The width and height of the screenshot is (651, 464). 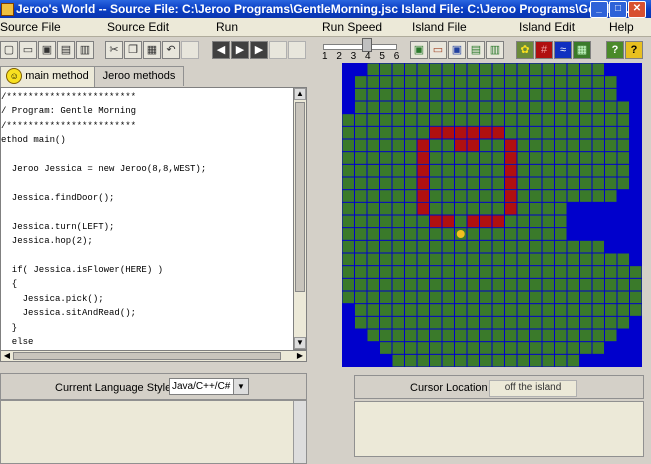 I want to click on scroll-down-icon: ▼, so click(x=300, y=343).